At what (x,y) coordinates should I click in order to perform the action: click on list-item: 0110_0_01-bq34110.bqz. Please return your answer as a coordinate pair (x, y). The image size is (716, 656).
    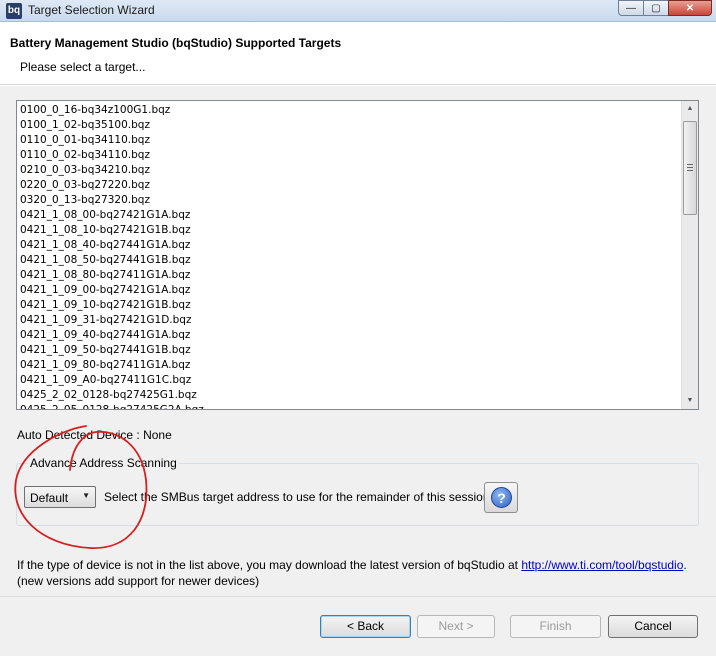
    Looking at the image, I should click on (350, 140).